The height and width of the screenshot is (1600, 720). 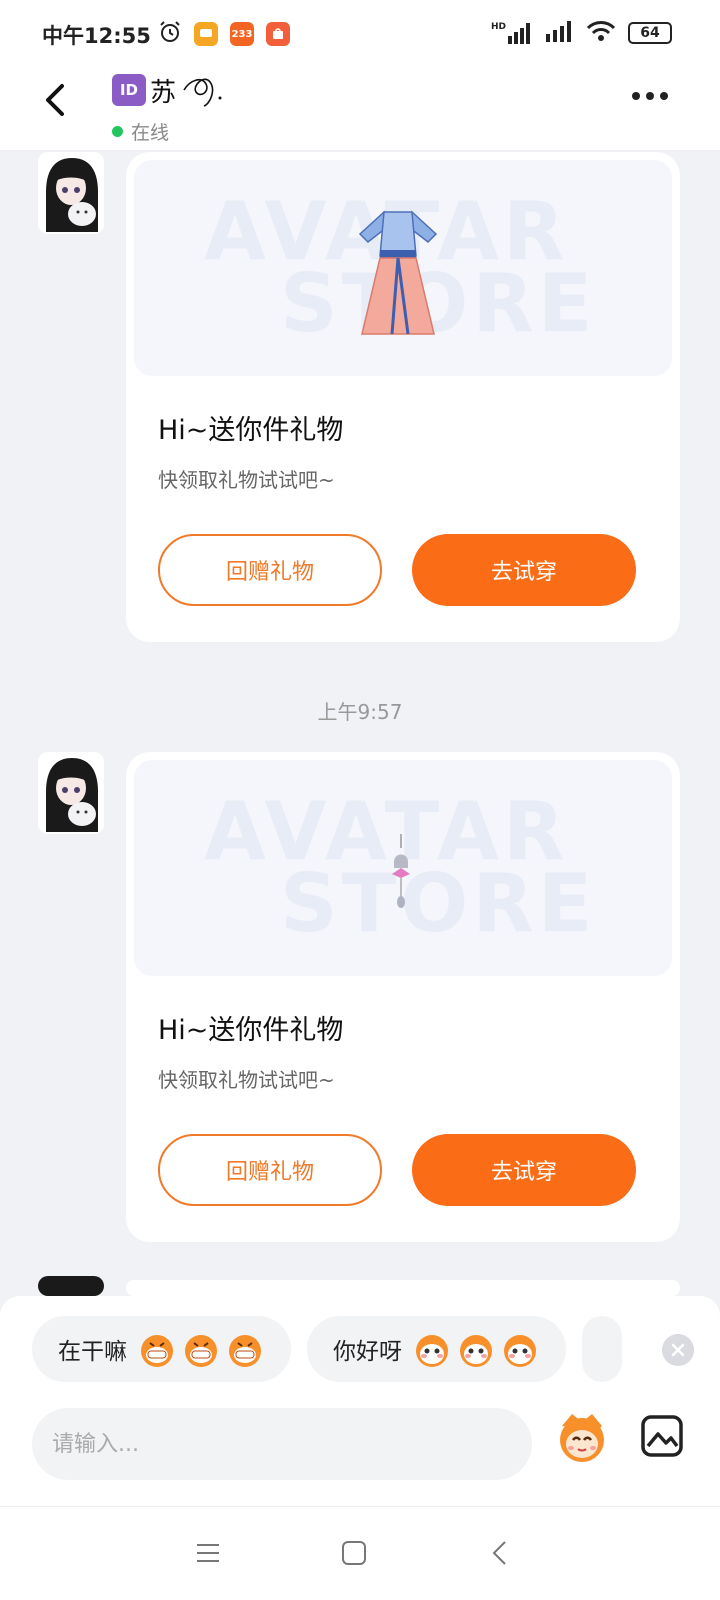 I want to click on menu-icon, so click(x=208, y=1553).